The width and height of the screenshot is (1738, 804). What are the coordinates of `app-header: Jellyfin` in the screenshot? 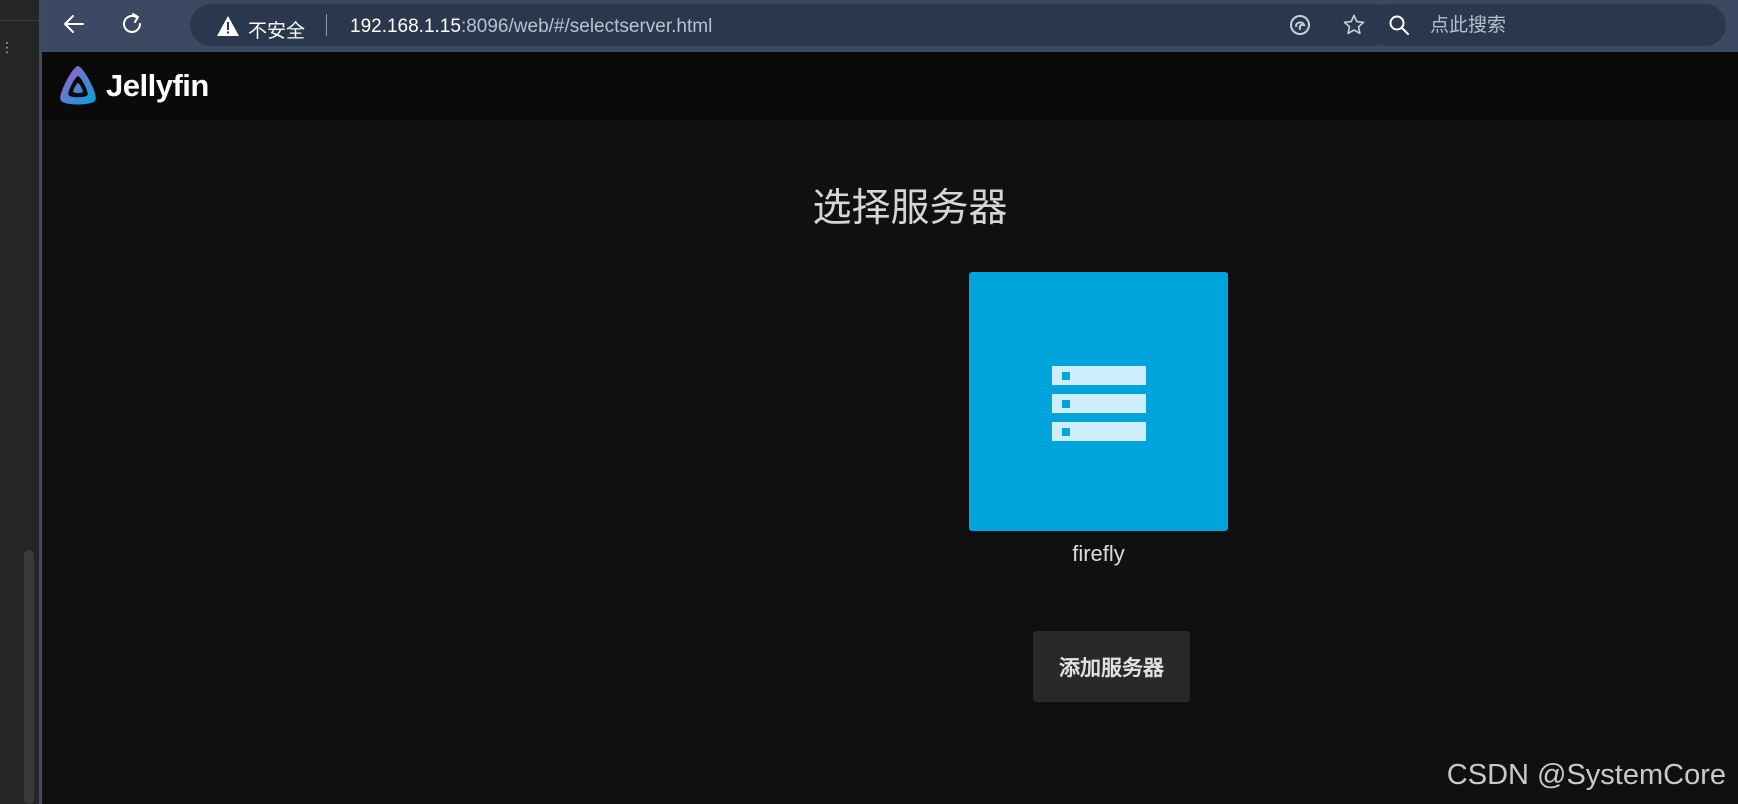 It's located at (890, 86).